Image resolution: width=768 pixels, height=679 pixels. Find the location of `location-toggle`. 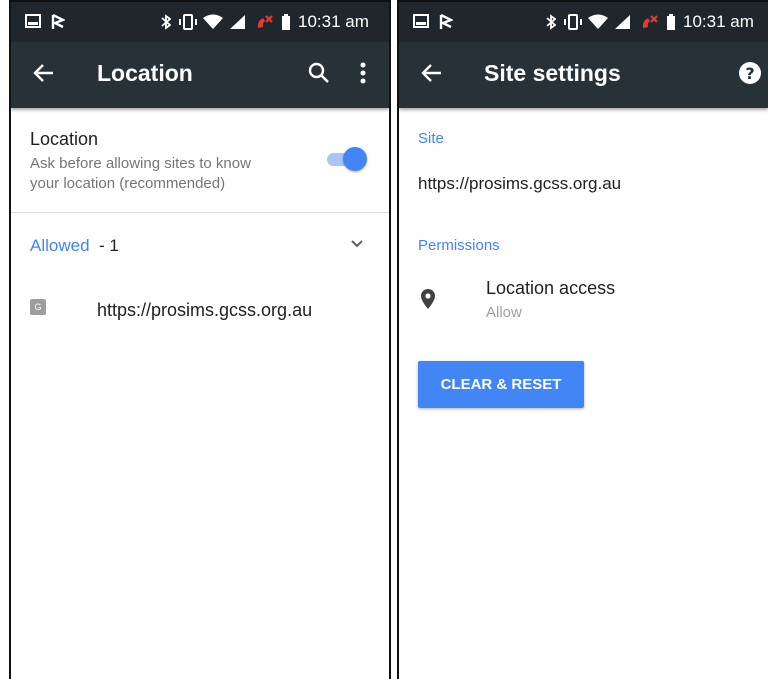

location-toggle is located at coordinates (347, 159).